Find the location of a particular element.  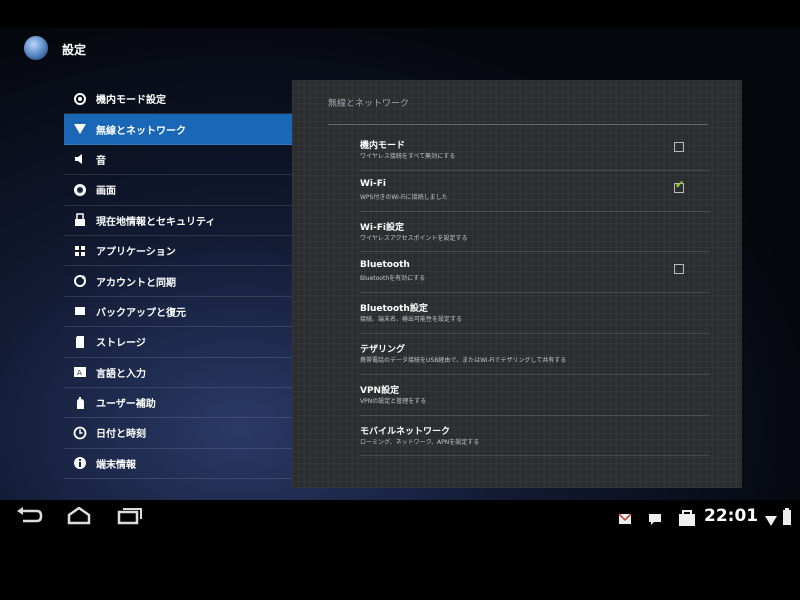

svg-text: A is located at coordinates (79, 373).